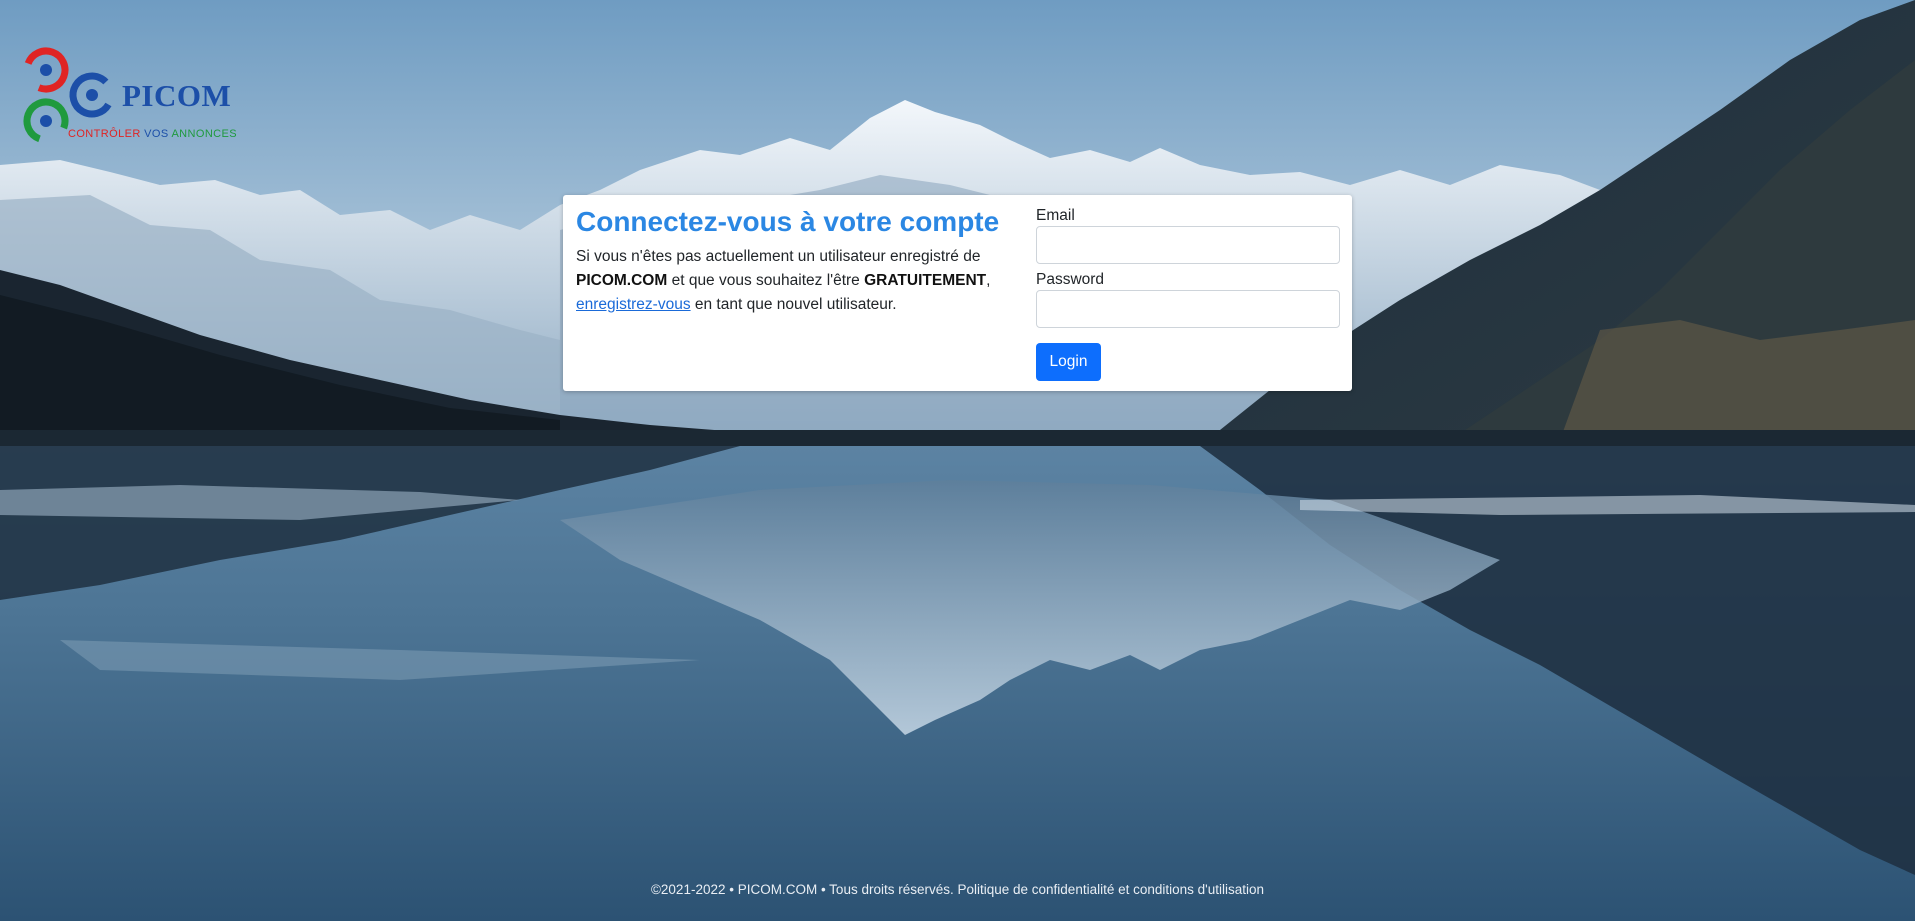 The width and height of the screenshot is (1915, 921). What do you see at coordinates (104, 134) in the screenshot?
I see `tagline-part-1: CONTRÔLER` at bounding box center [104, 134].